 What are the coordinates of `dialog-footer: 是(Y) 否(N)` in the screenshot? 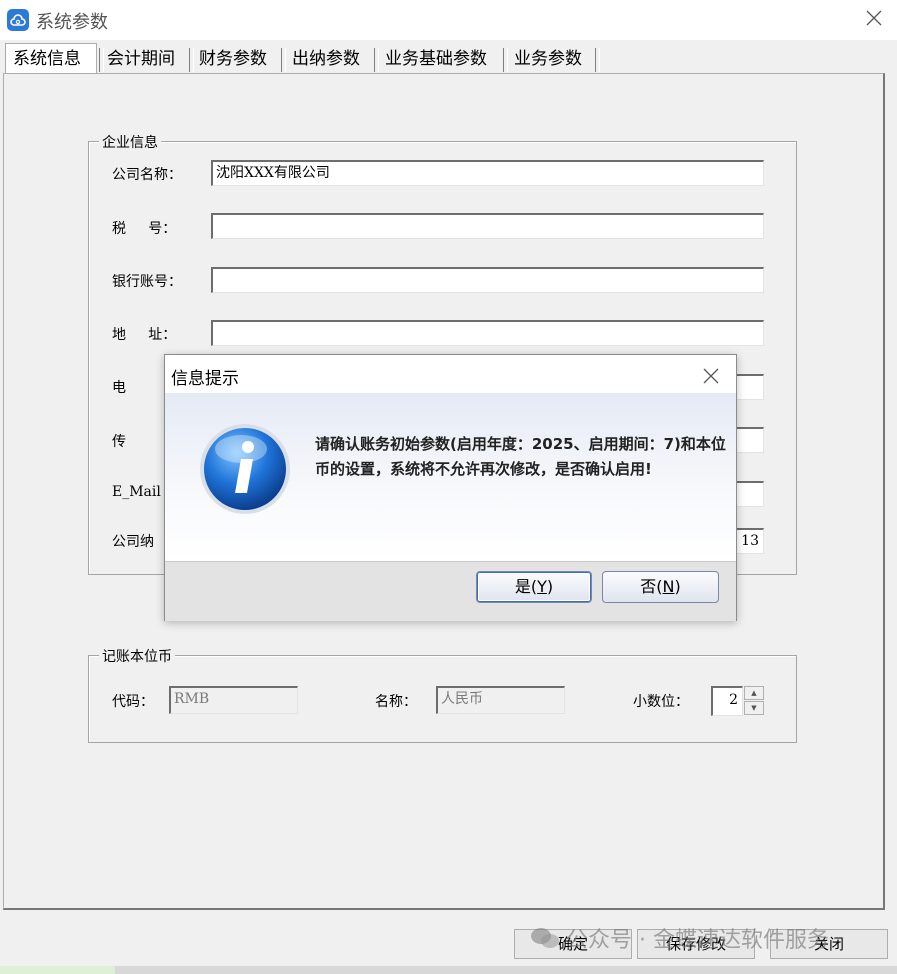 It's located at (450, 591).